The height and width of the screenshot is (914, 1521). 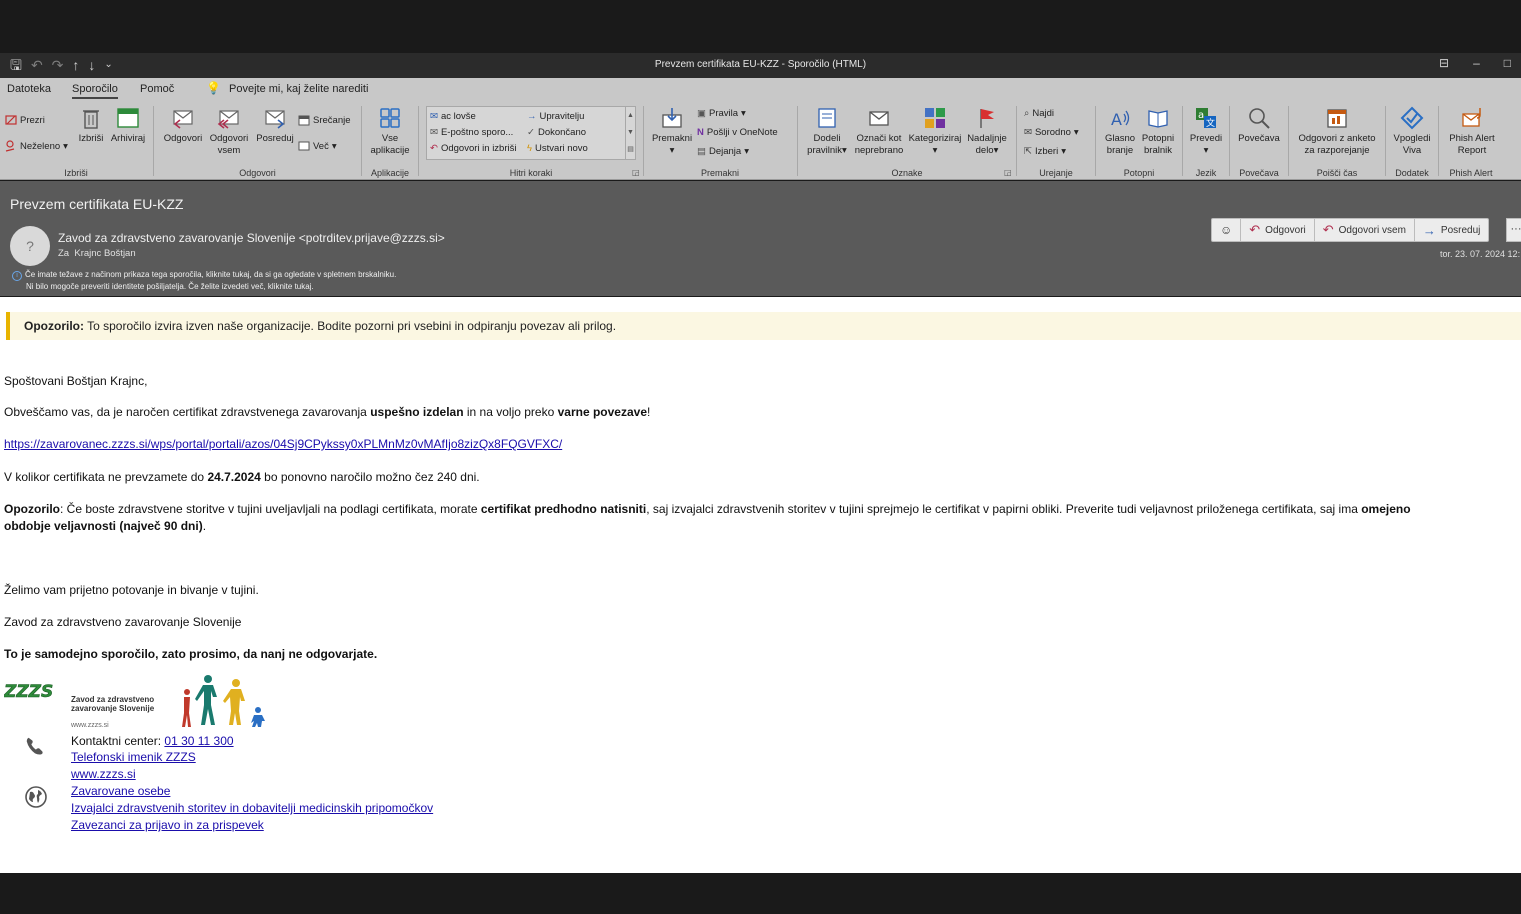 I want to click on minimize-icon: –, so click(x=1476, y=63).